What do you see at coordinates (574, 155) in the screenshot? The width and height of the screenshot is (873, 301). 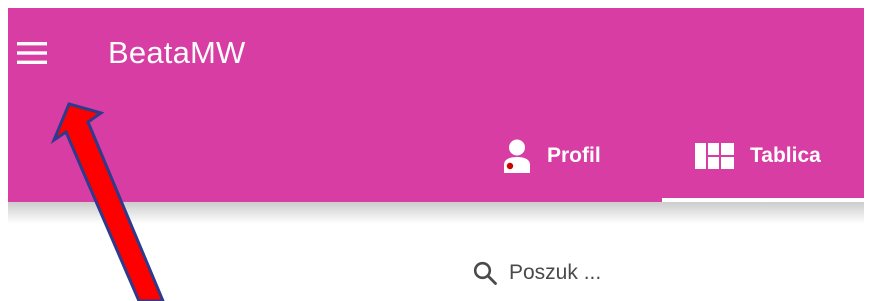 I see `tab-profil-label: Profil` at bounding box center [574, 155].